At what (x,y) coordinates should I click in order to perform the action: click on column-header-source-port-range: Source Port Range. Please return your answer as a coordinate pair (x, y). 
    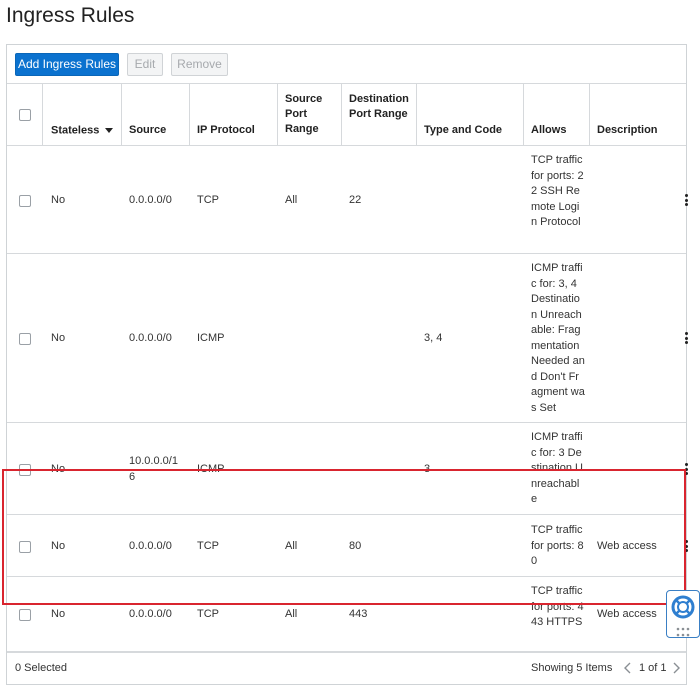
    Looking at the image, I should click on (304, 114).